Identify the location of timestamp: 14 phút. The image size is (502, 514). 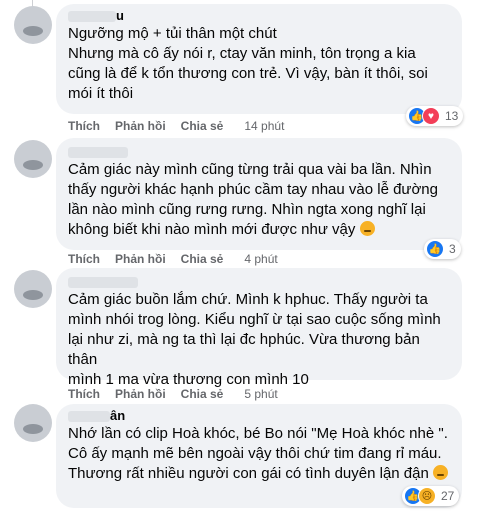
(264, 126).